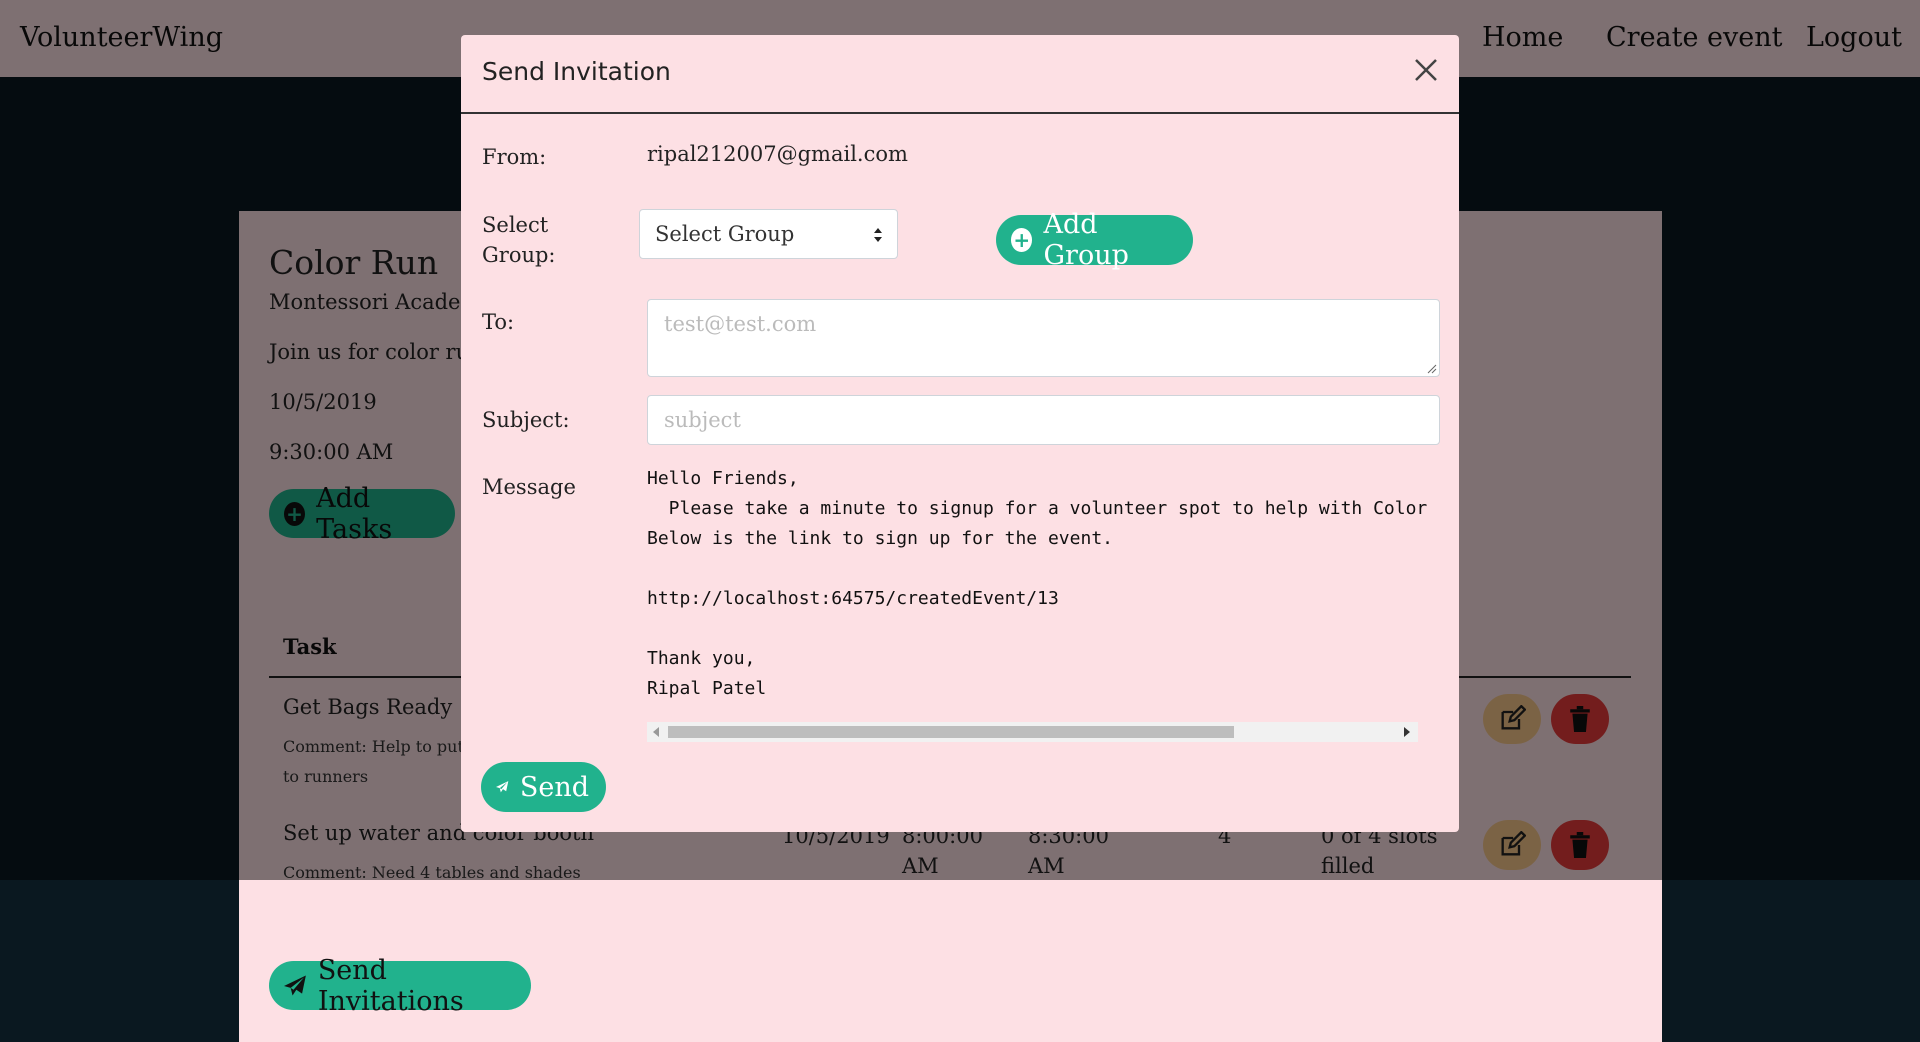  What do you see at coordinates (529, 487) in the screenshot?
I see `message-label: Message` at bounding box center [529, 487].